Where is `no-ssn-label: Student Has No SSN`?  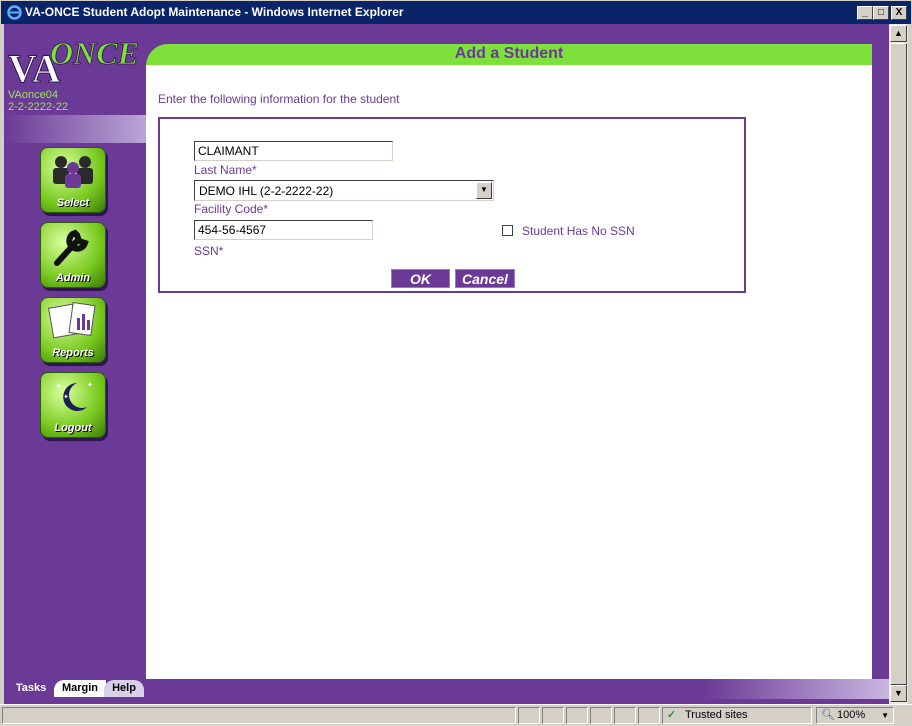 no-ssn-label: Student Has No SSN is located at coordinates (578, 231).